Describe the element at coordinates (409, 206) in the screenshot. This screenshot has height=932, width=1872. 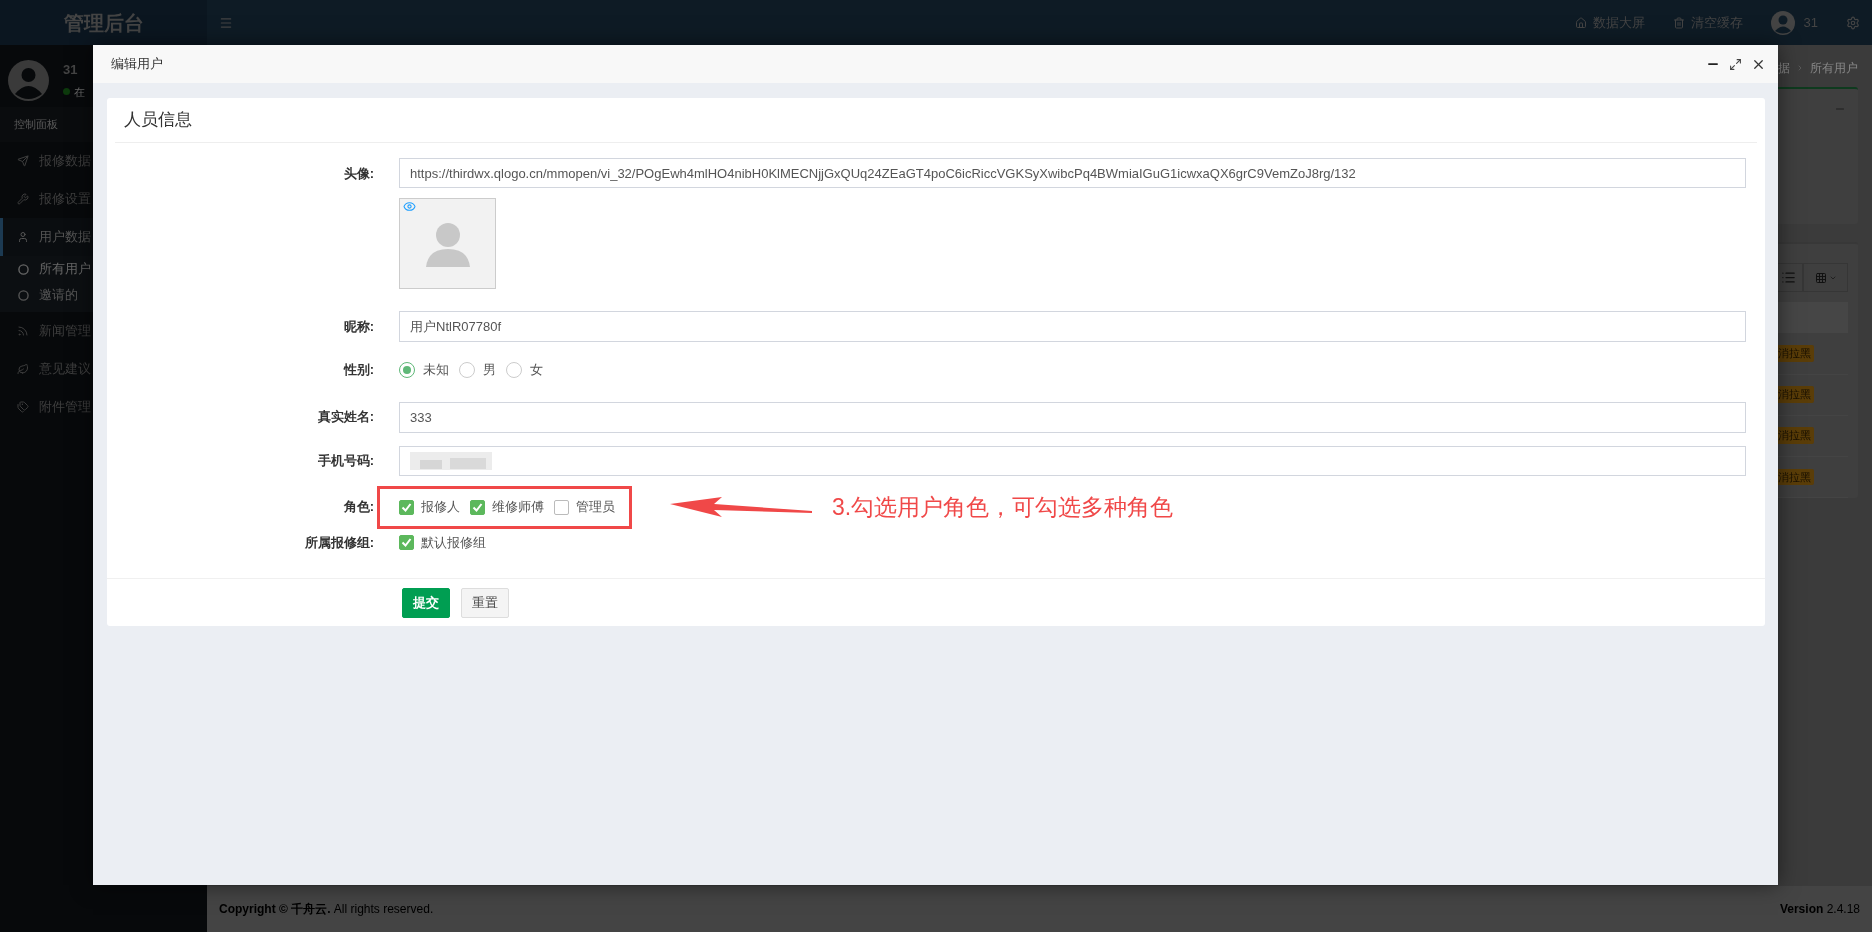
I see `eye-icon` at that location.